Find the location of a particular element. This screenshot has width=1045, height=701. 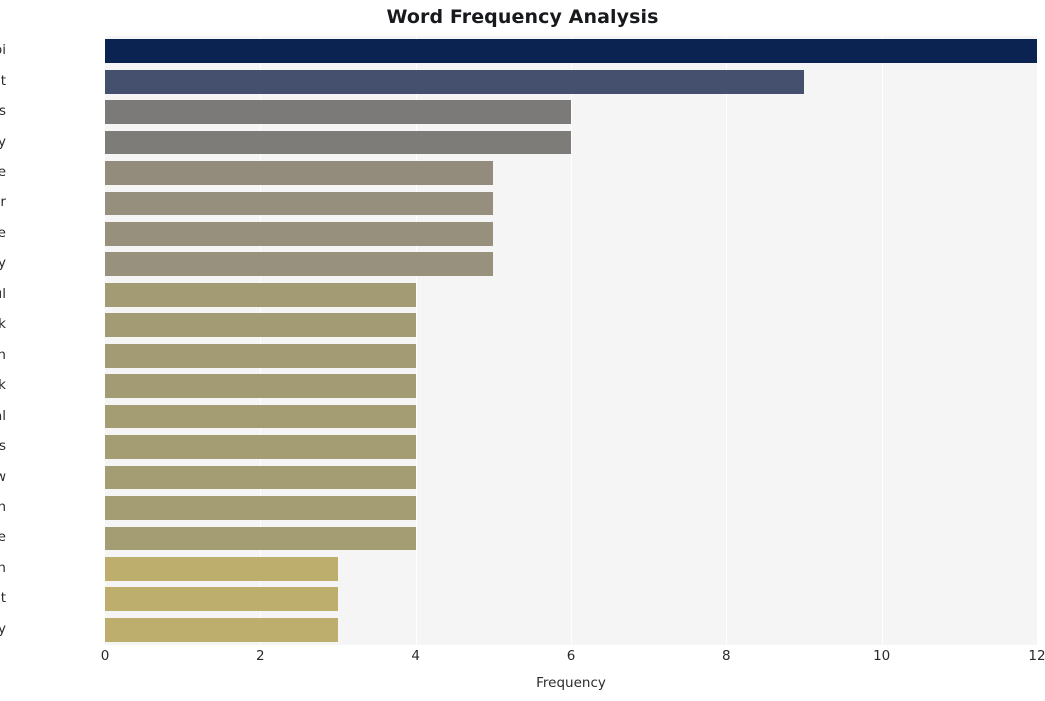

y-axis-label: attempt is located at coordinates (3, 598).